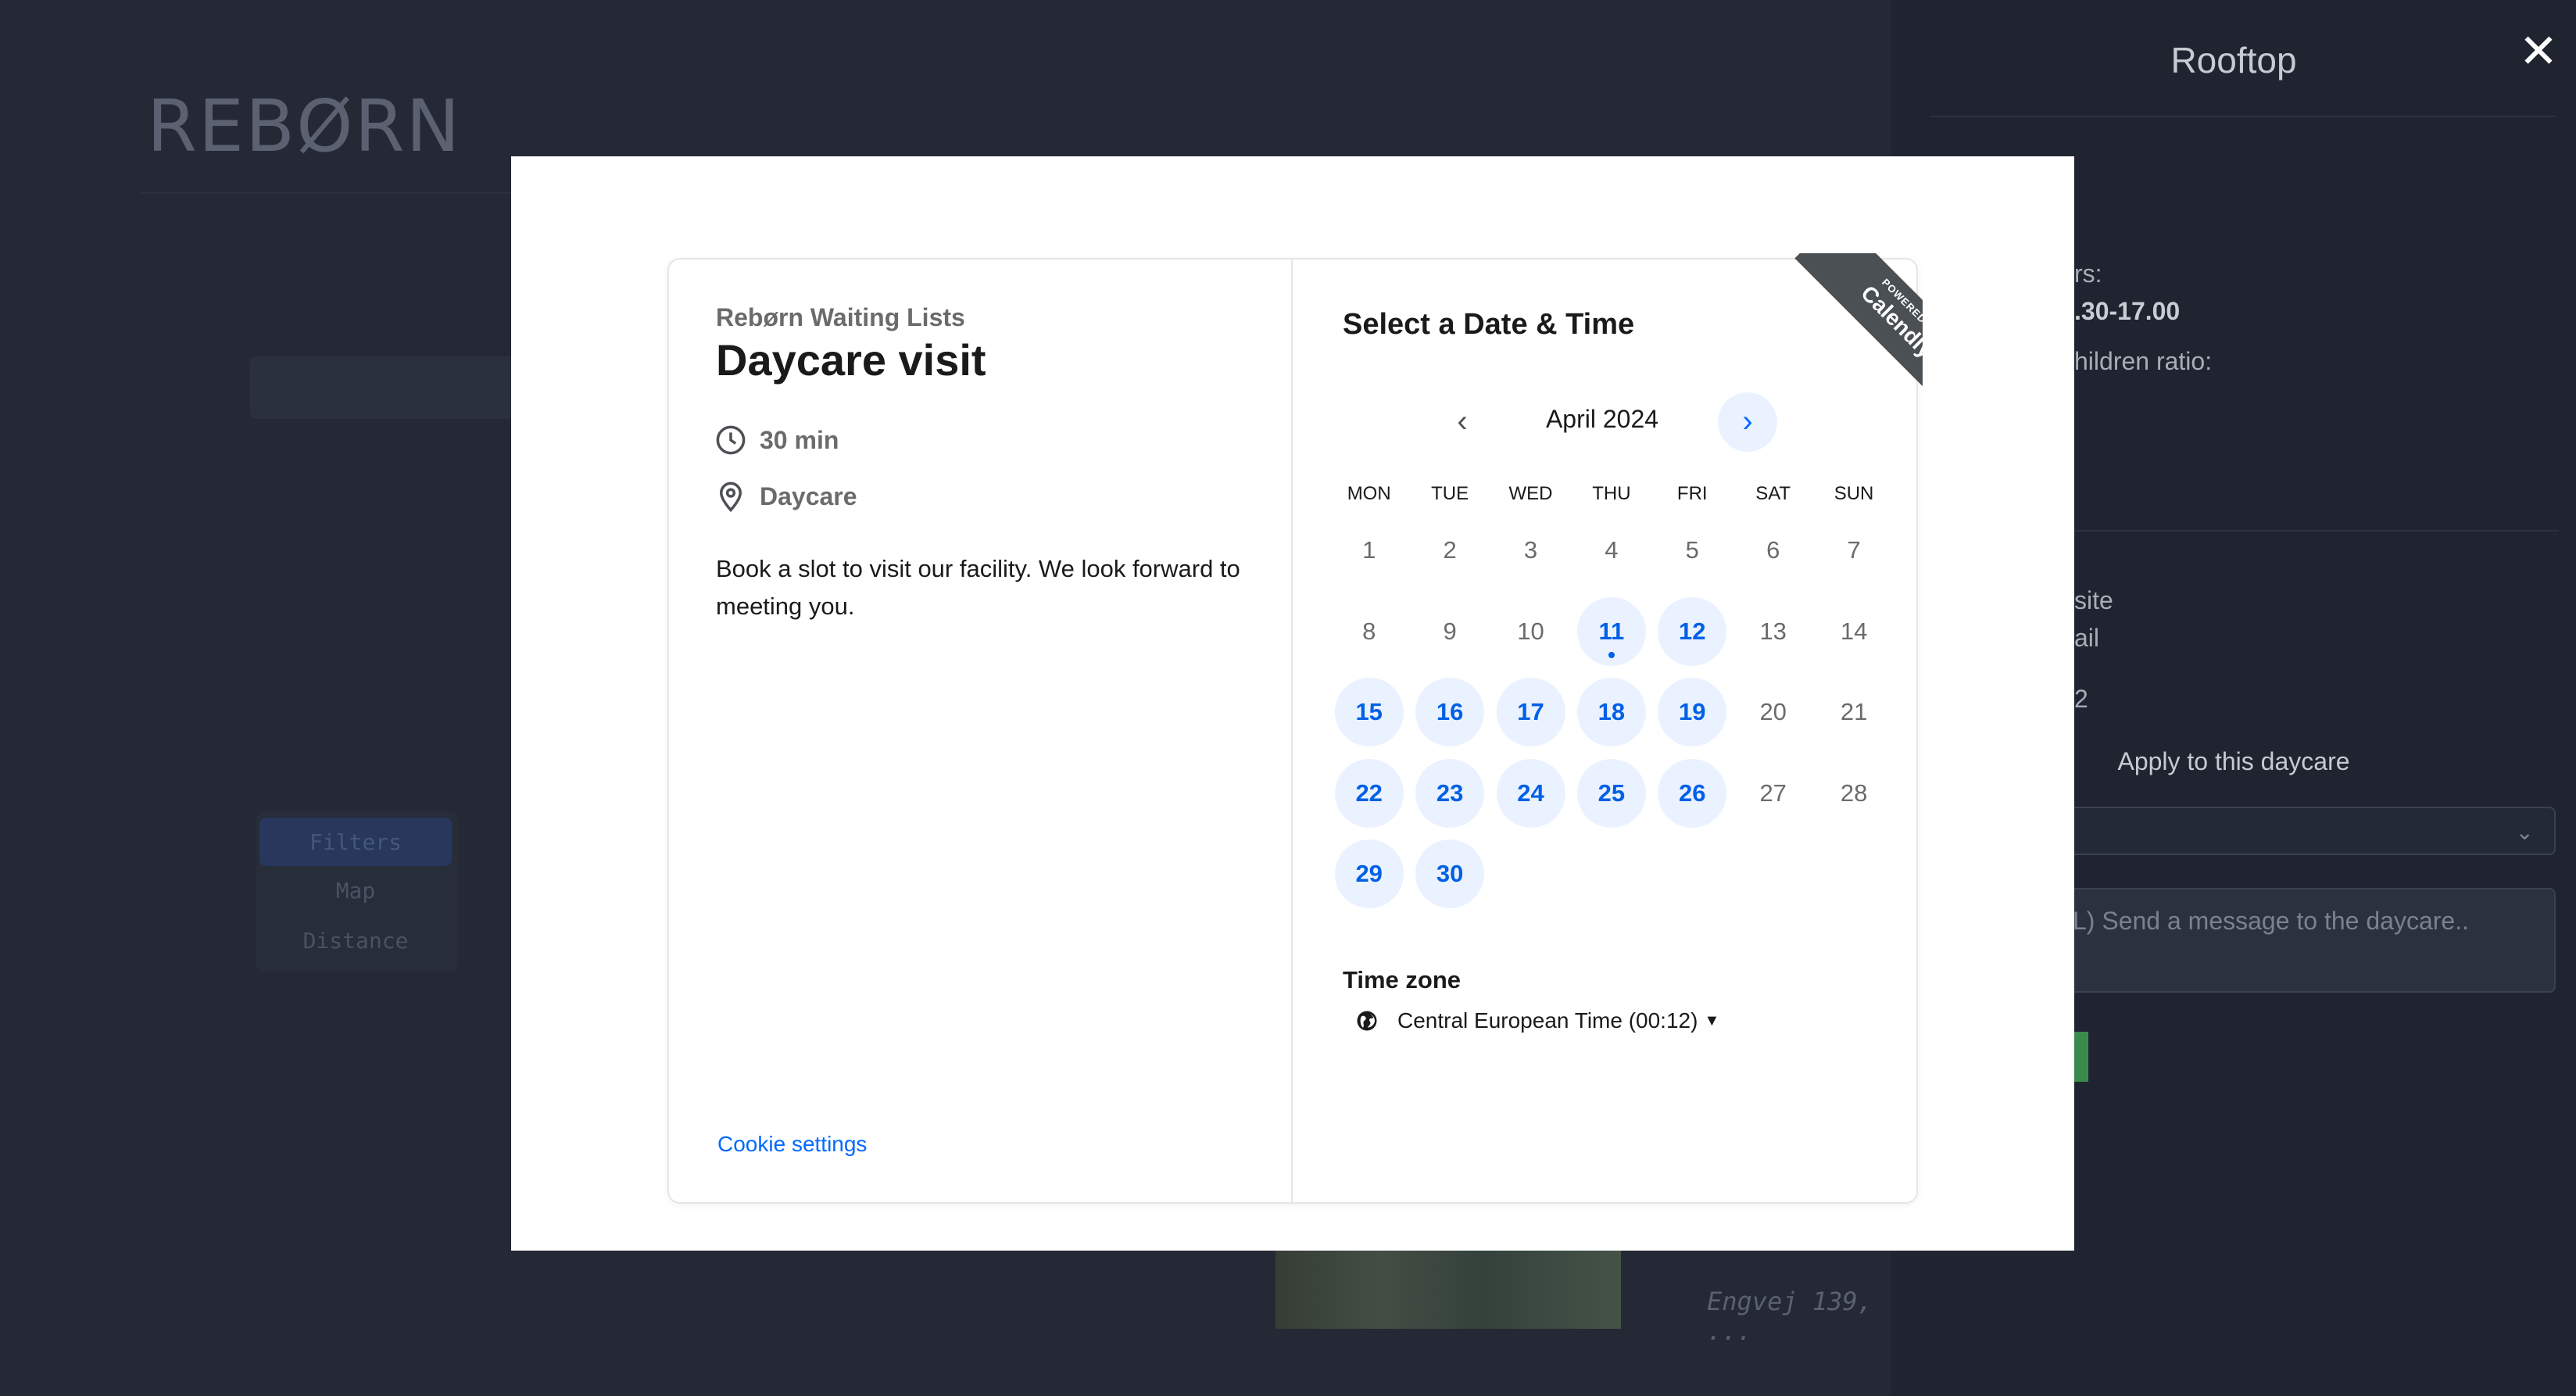 The image size is (2576, 1396). I want to click on weekday-sat: SAT, so click(1773, 493).